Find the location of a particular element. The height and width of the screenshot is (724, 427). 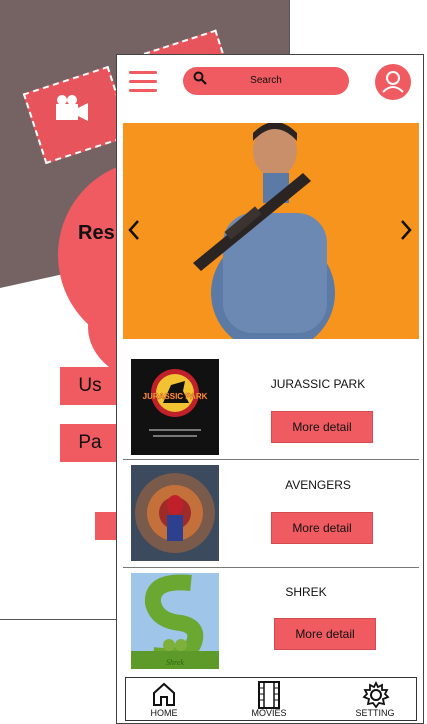

menu-icon is located at coordinates (143, 82).